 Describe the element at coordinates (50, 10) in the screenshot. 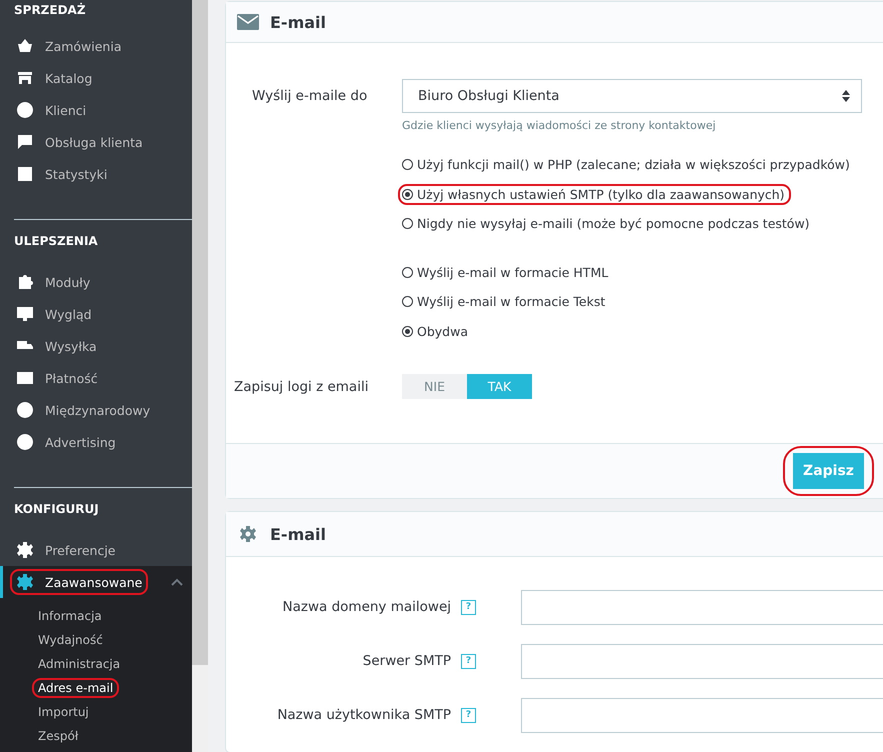

I see `section-title: SPRZEDAŻ` at that location.